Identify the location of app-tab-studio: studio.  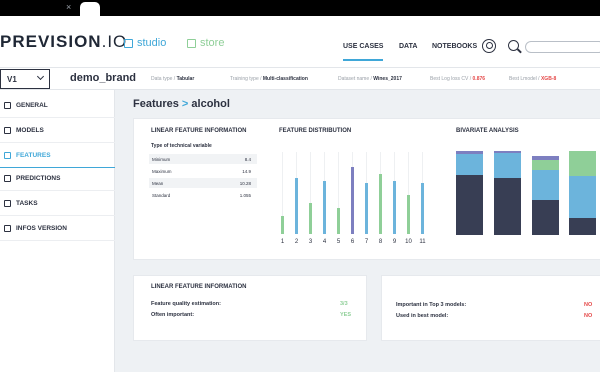
(145, 43).